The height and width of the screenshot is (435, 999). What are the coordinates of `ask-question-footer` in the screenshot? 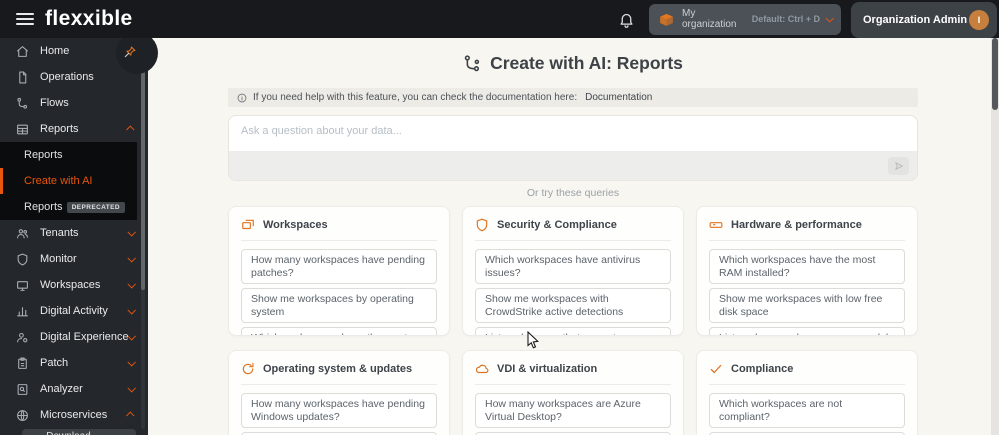 It's located at (573, 165).